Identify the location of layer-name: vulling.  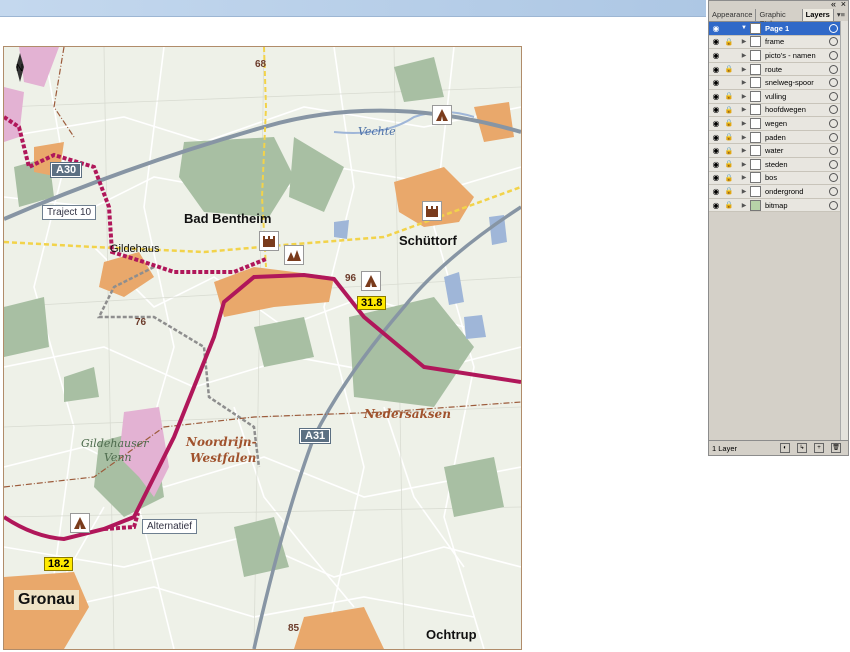
(776, 96).